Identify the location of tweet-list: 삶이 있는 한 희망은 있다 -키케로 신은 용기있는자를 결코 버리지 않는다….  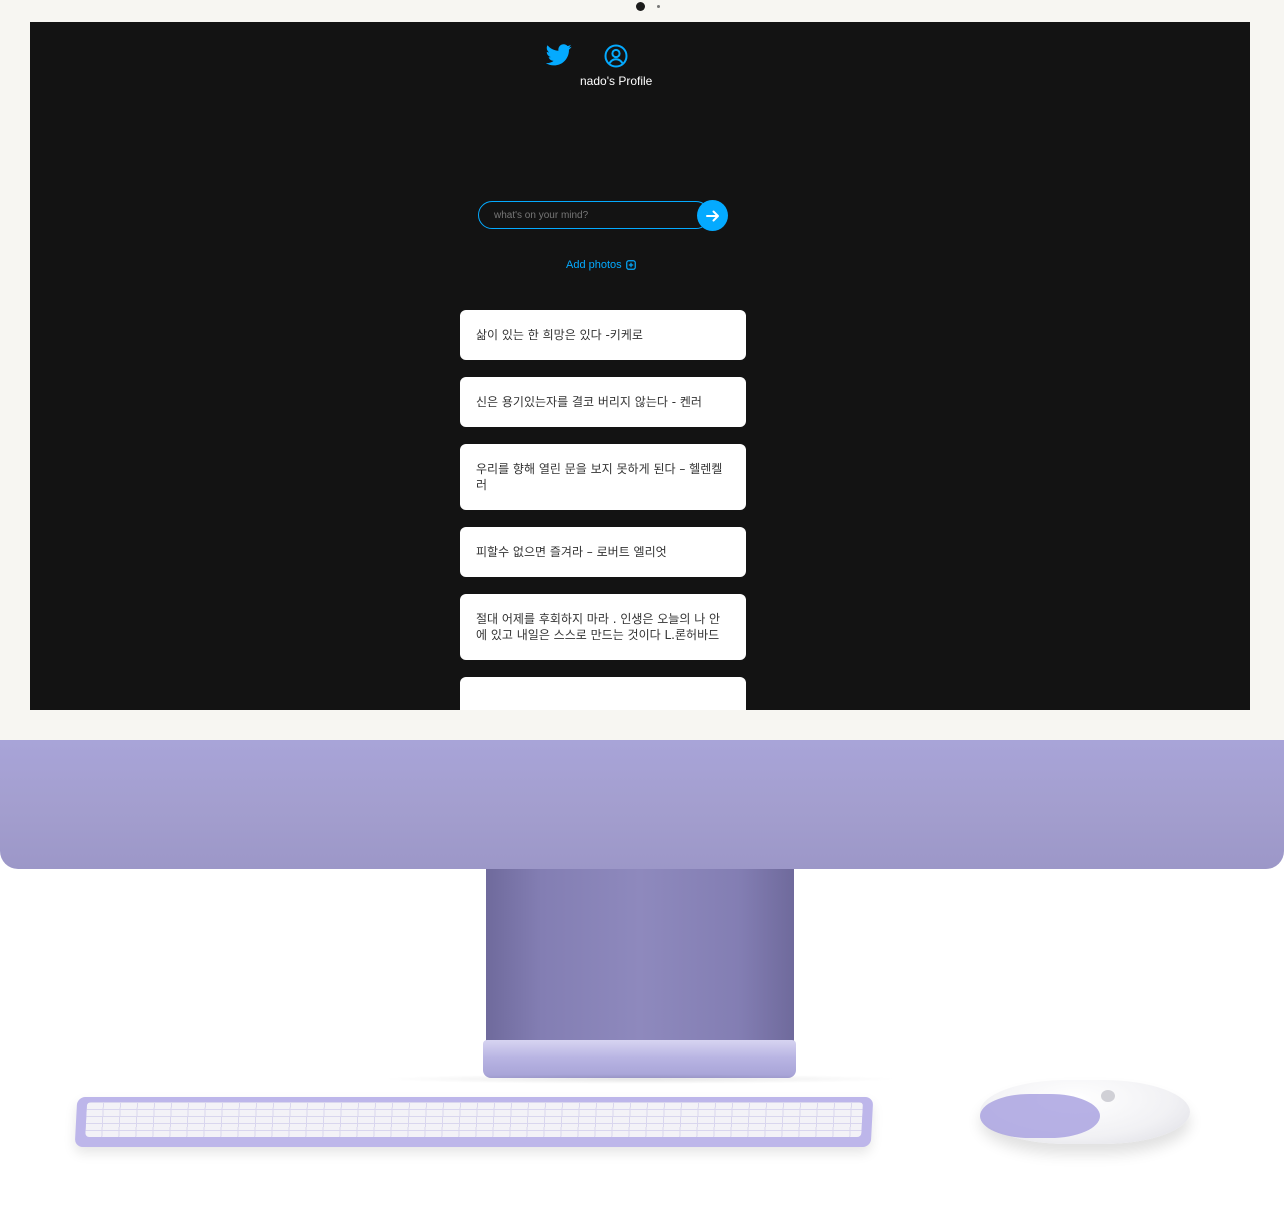
(603, 510).